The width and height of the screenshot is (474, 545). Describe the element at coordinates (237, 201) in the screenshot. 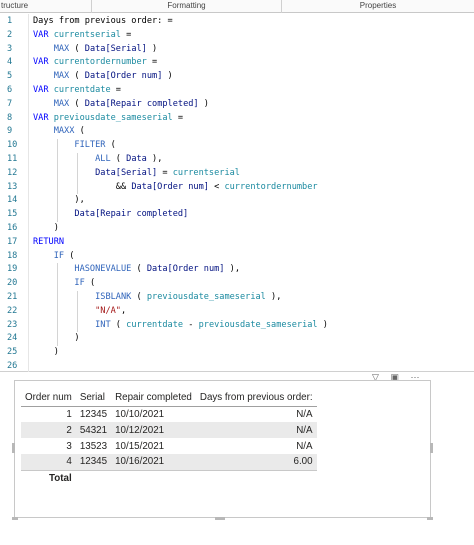

I see `code-line: 14 ),` at that location.